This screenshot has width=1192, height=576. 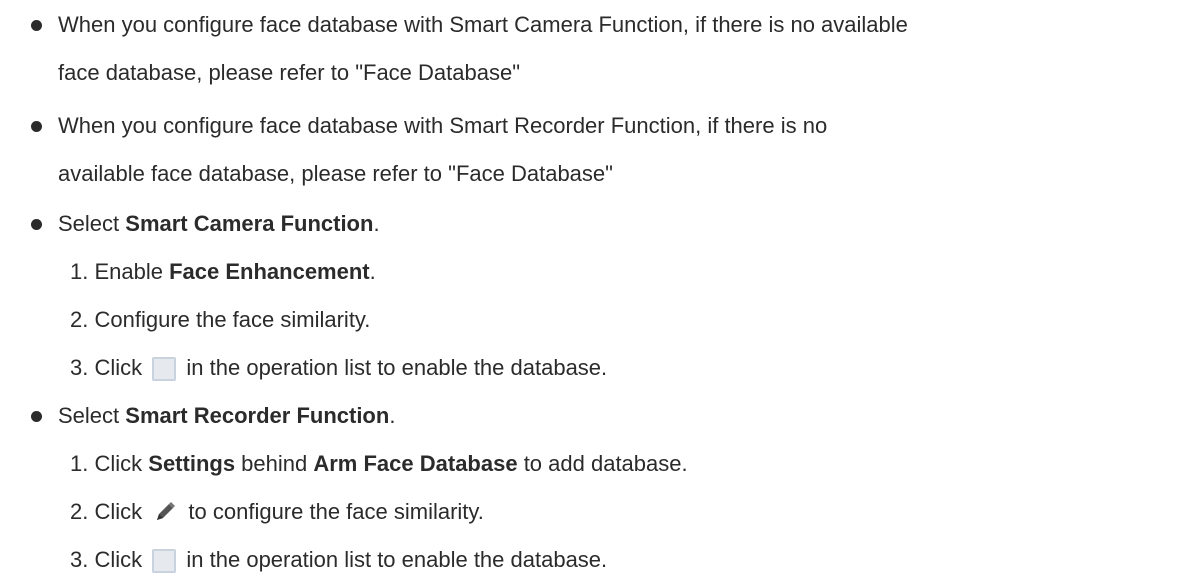 What do you see at coordinates (602, 463) in the screenshot?
I see `step-suffix: to add database.` at bounding box center [602, 463].